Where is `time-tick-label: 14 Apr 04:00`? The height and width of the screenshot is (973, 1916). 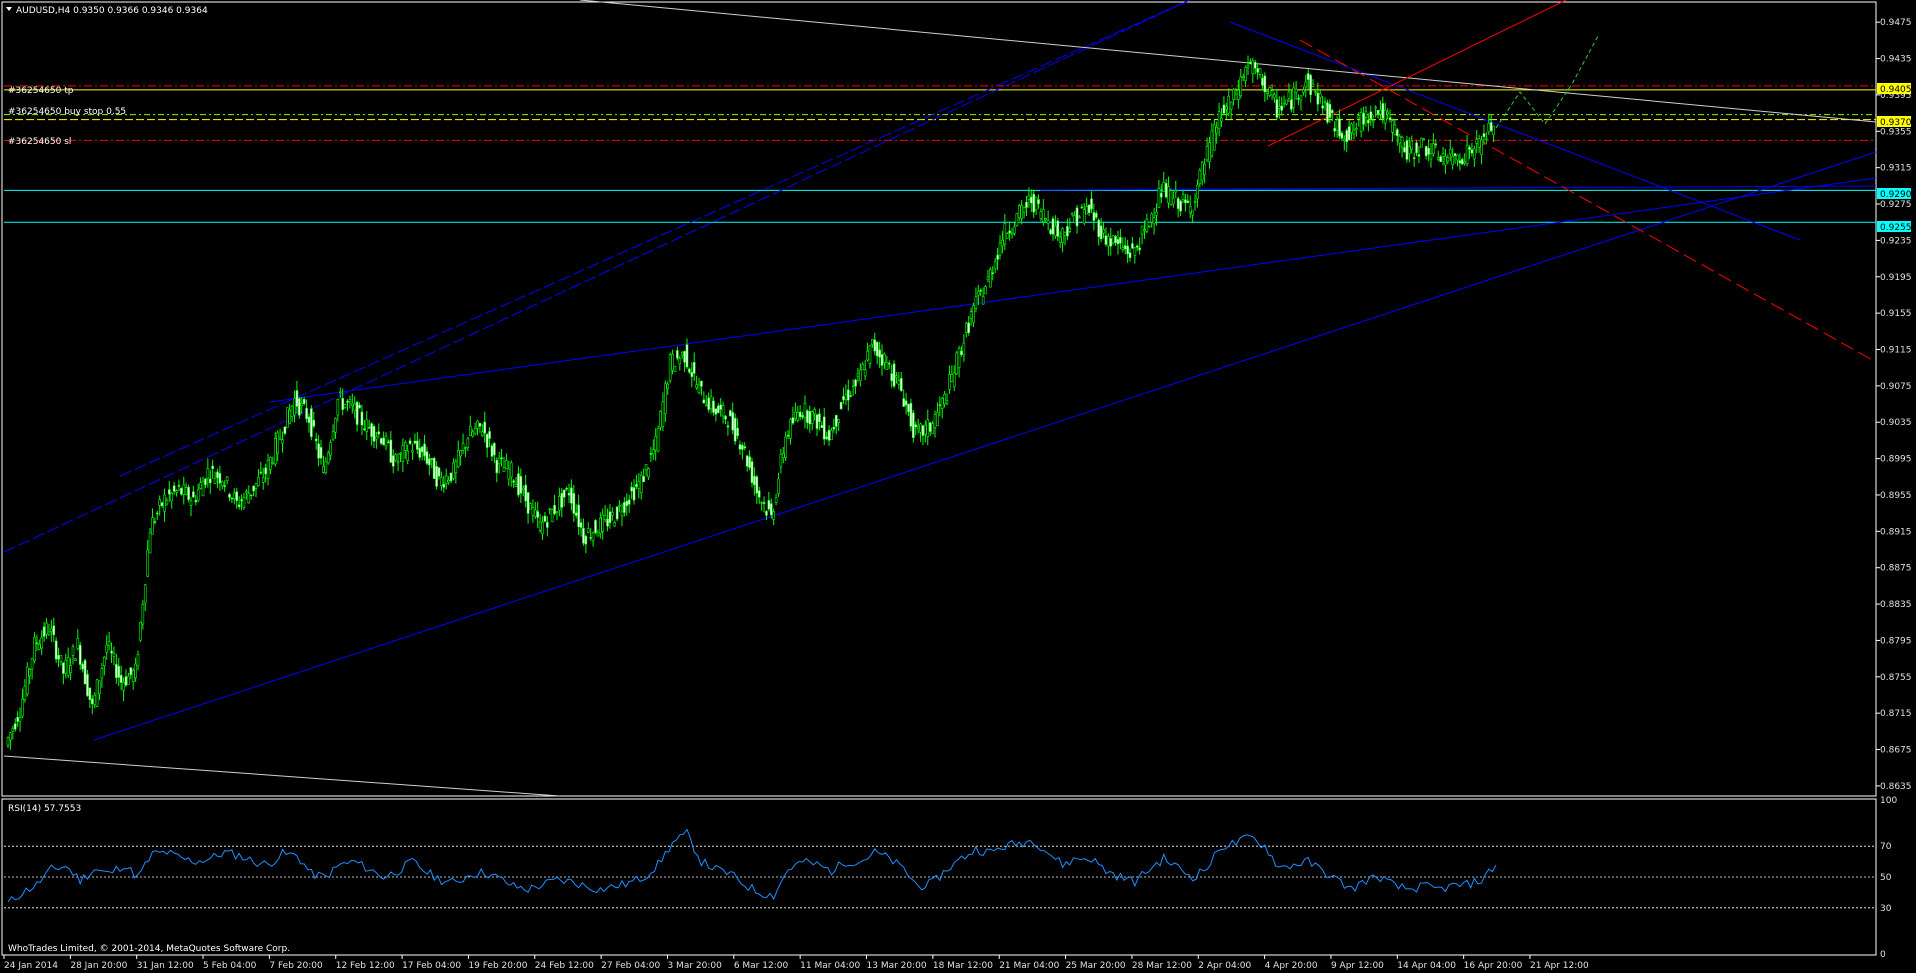
time-tick-label: 14 Apr 04:00 is located at coordinates (1426, 966).